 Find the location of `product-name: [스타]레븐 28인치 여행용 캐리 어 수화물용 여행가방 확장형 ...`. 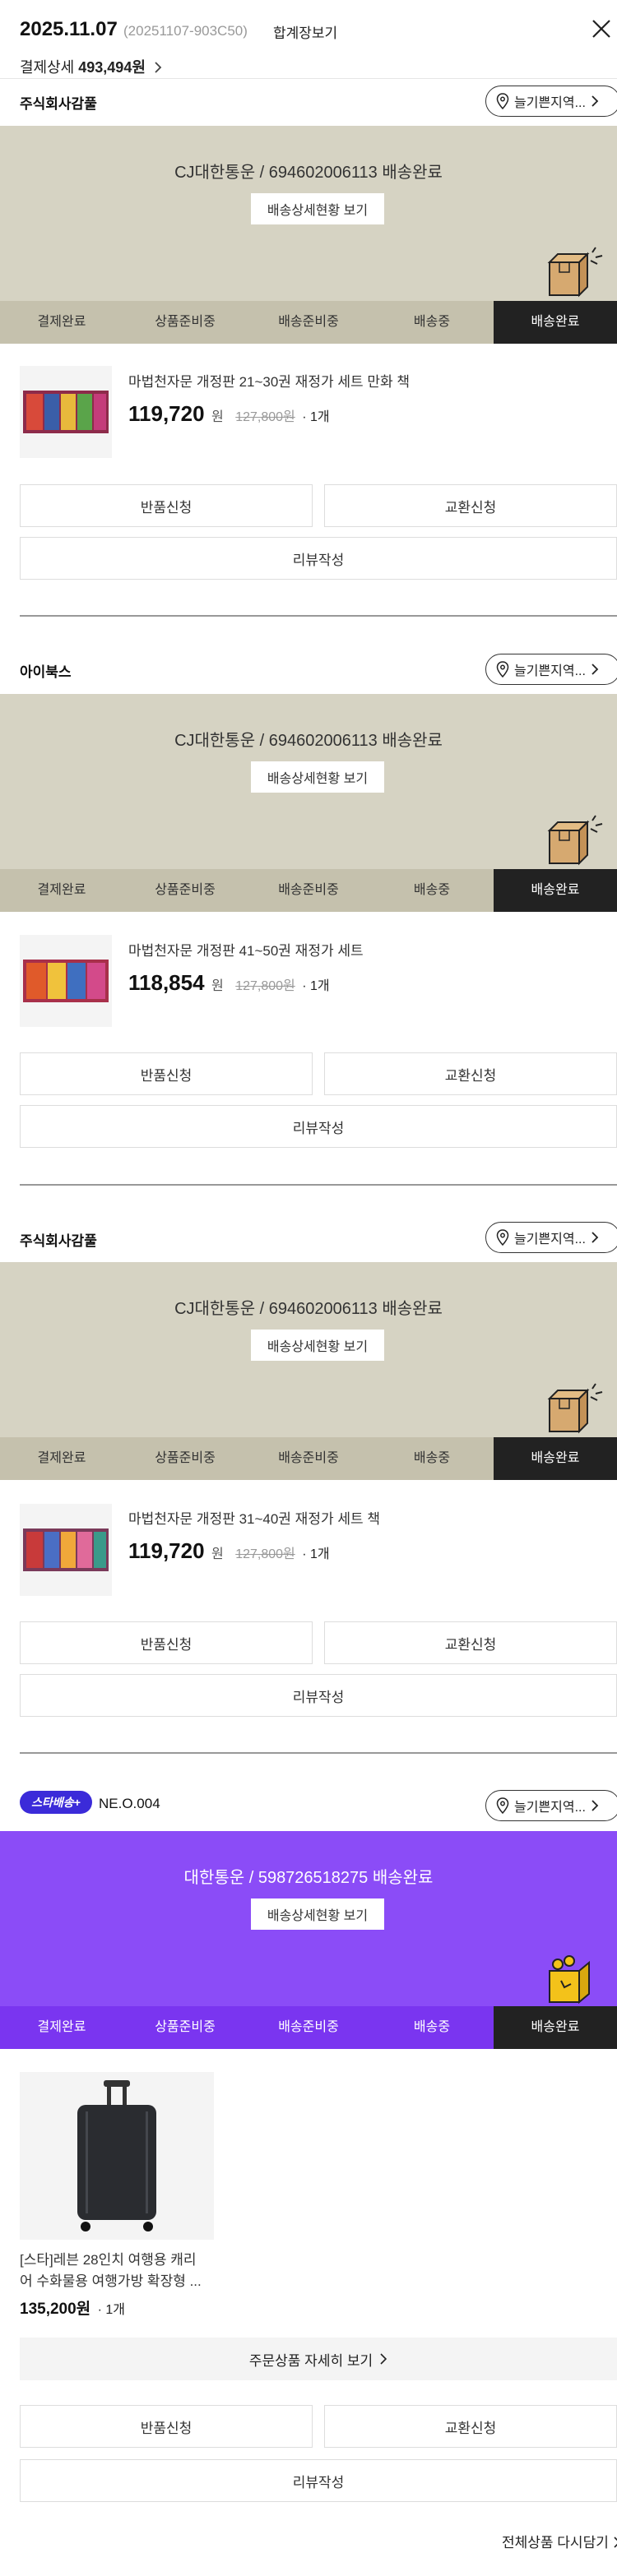

product-name: [스타]레븐 28인치 여행용 캐리 어 수화물용 여행가방 확장형 ... is located at coordinates (111, 2271).